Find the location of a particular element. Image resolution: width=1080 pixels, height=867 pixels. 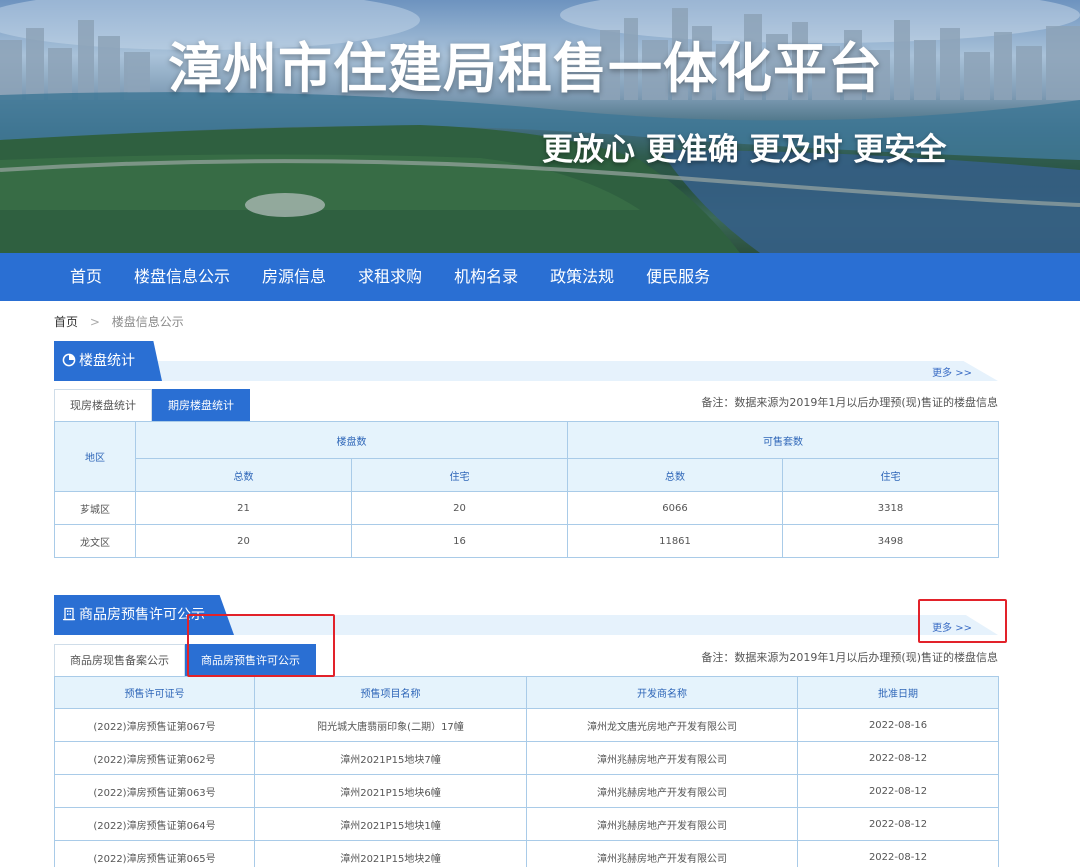

nav-item-agencies: 机构名录 is located at coordinates (486, 277).